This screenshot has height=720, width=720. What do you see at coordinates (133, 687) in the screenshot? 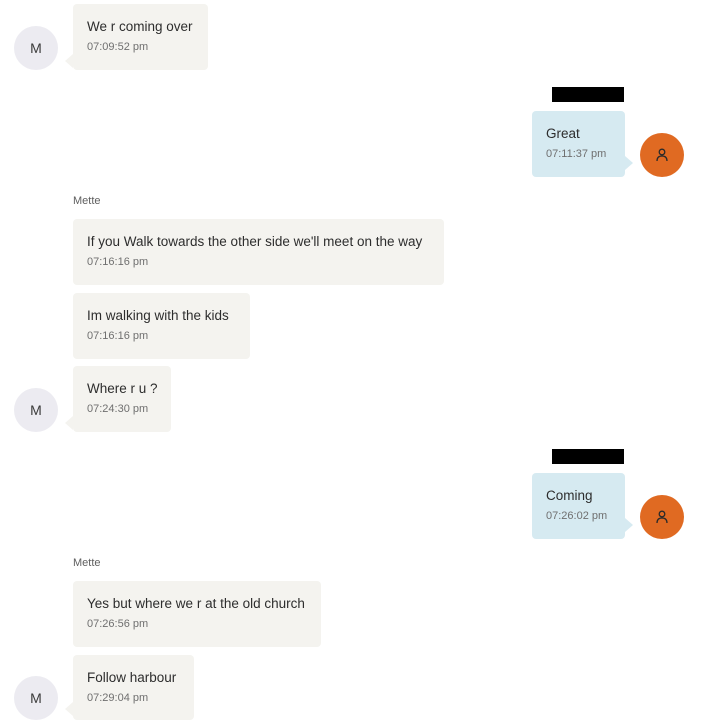
I see `message-bubble-incoming: Follow harbour 07:29:04 pm` at bounding box center [133, 687].